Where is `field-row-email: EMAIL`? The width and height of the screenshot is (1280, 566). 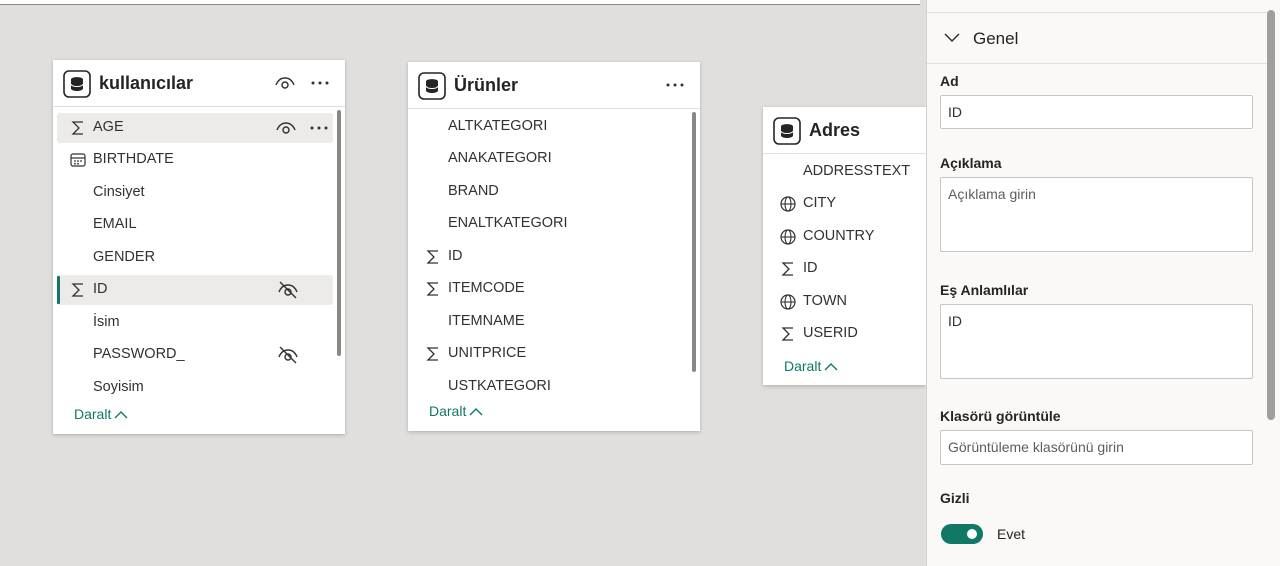
field-row-email: EMAIL is located at coordinates (195, 225).